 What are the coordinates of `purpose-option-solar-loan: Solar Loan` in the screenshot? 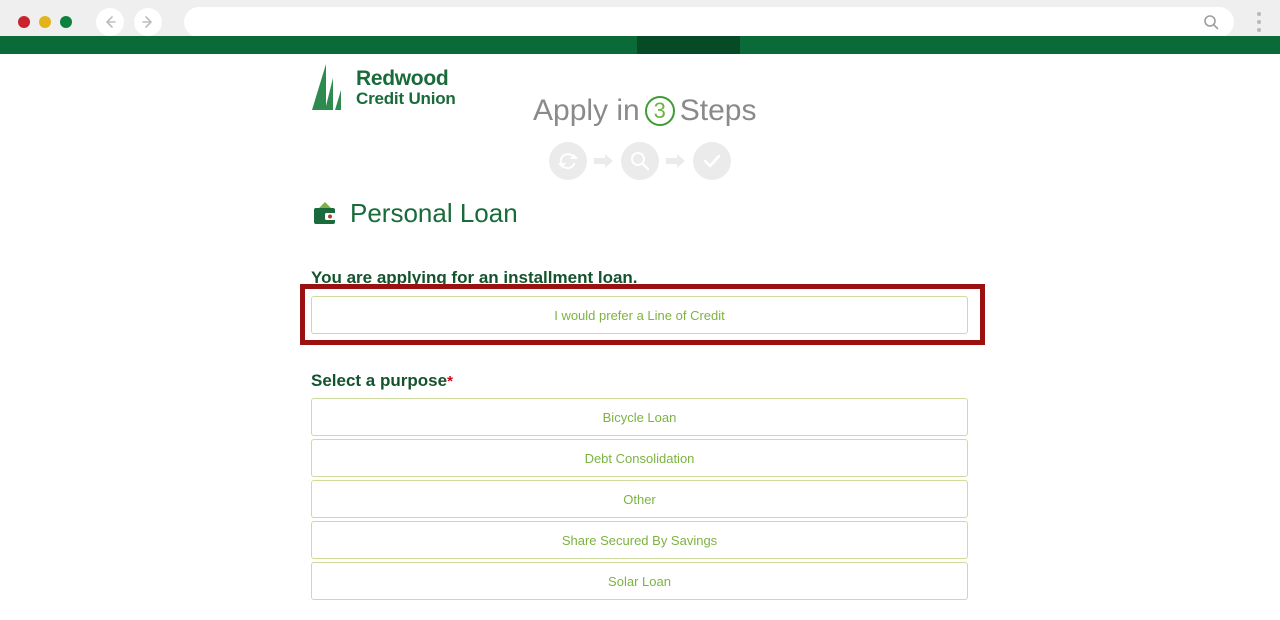 It's located at (639, 581).